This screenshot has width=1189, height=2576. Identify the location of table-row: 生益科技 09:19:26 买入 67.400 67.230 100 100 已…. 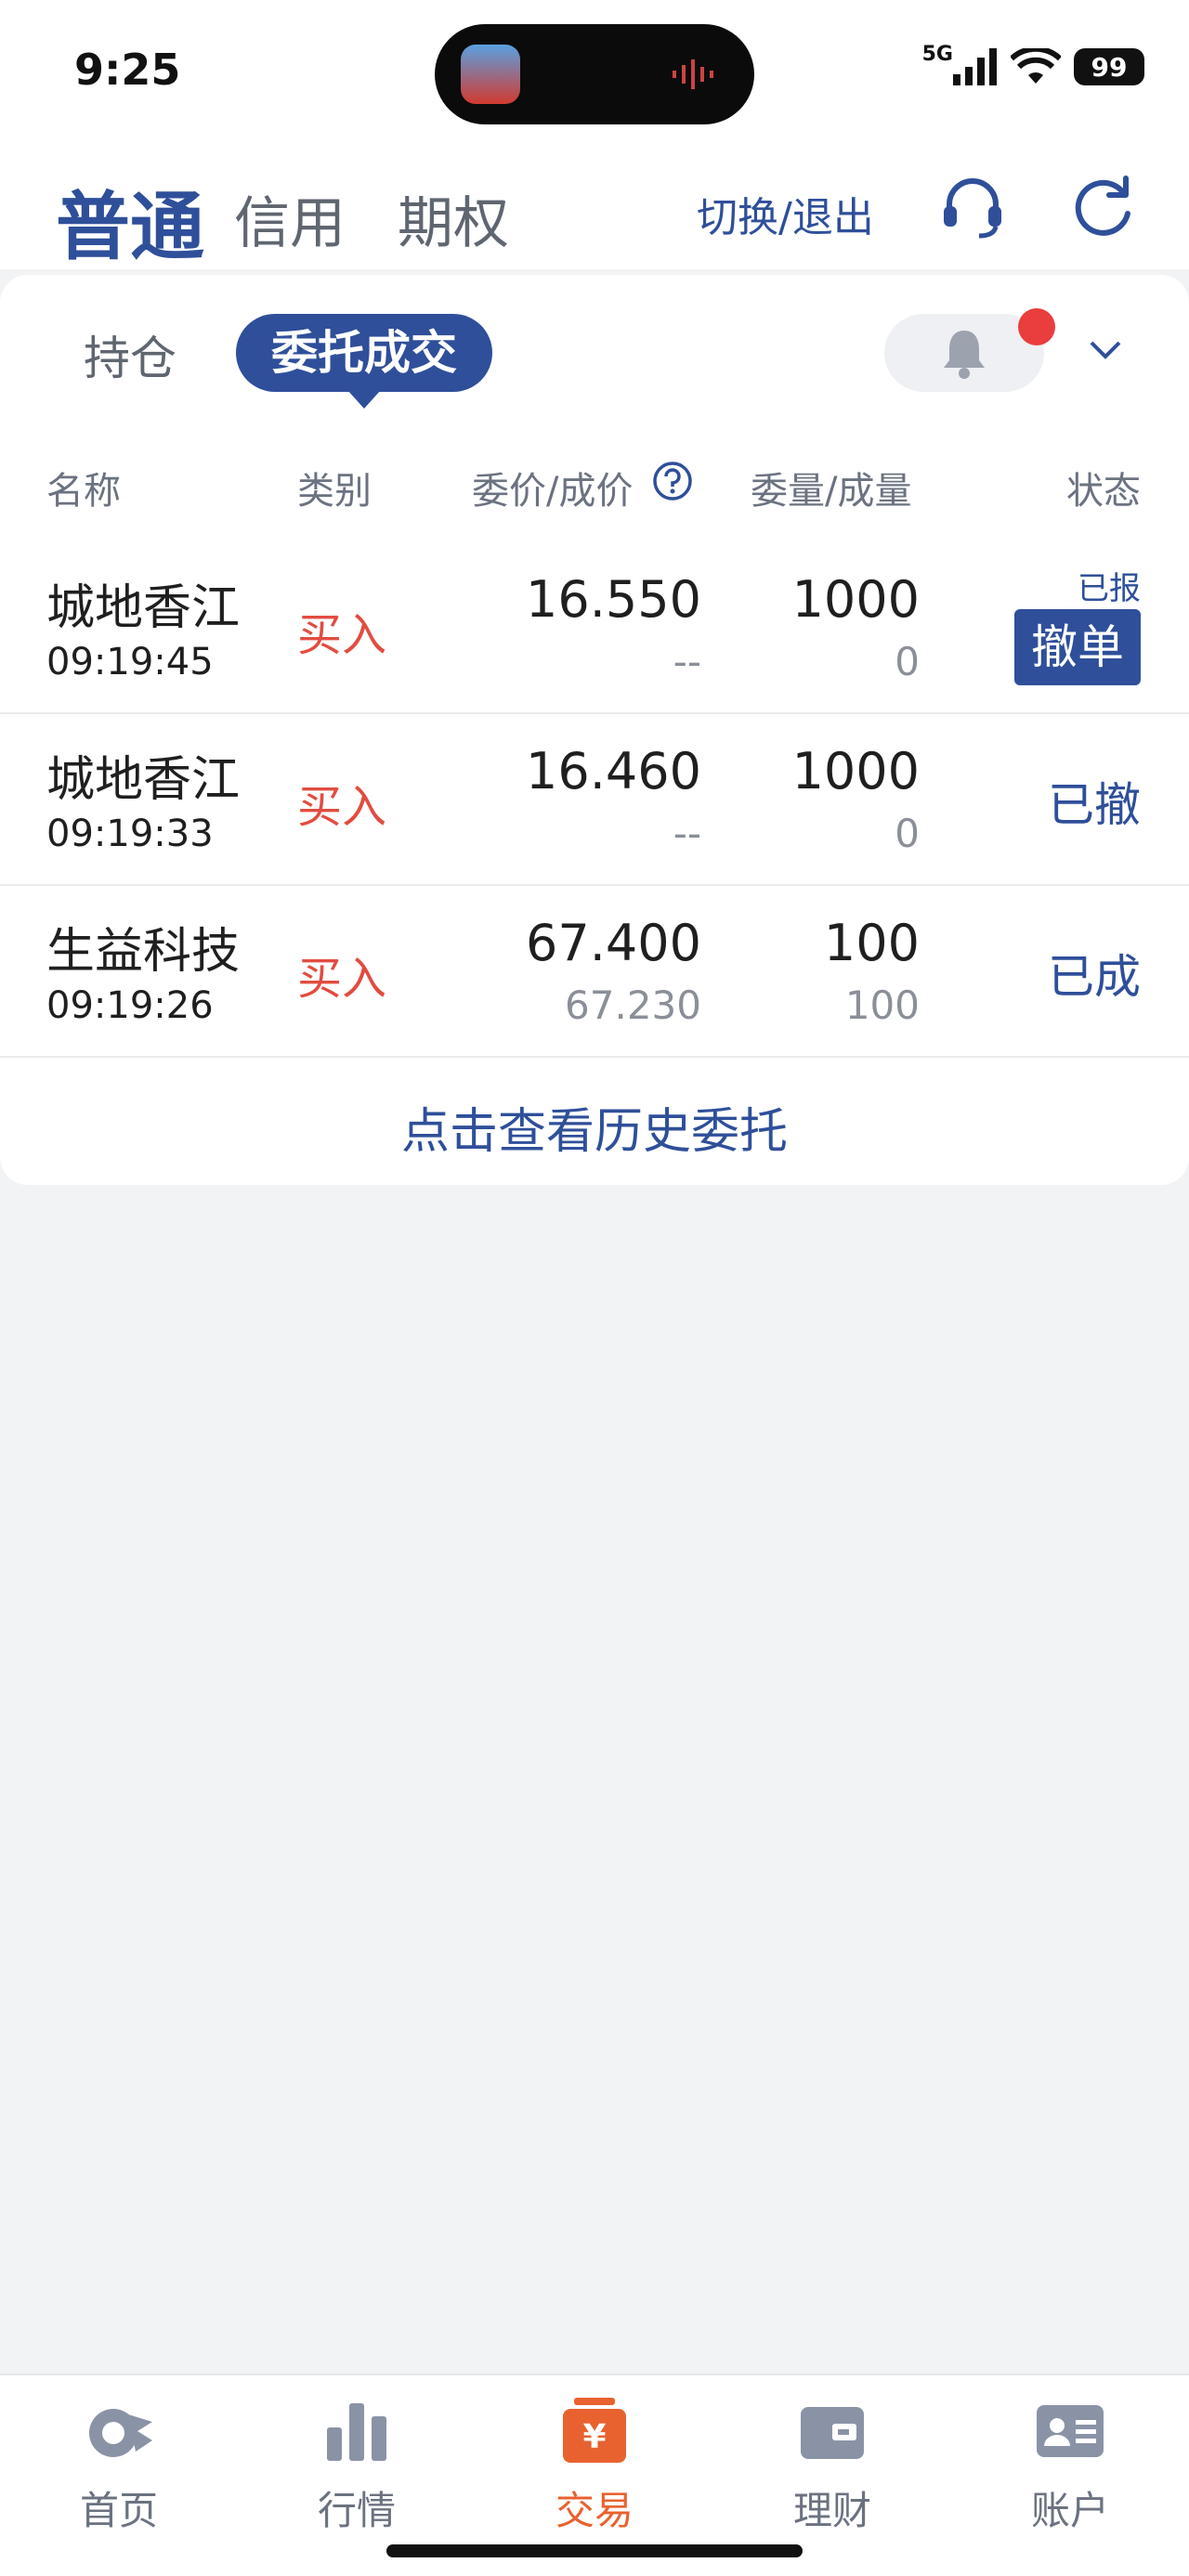
(594, 971).